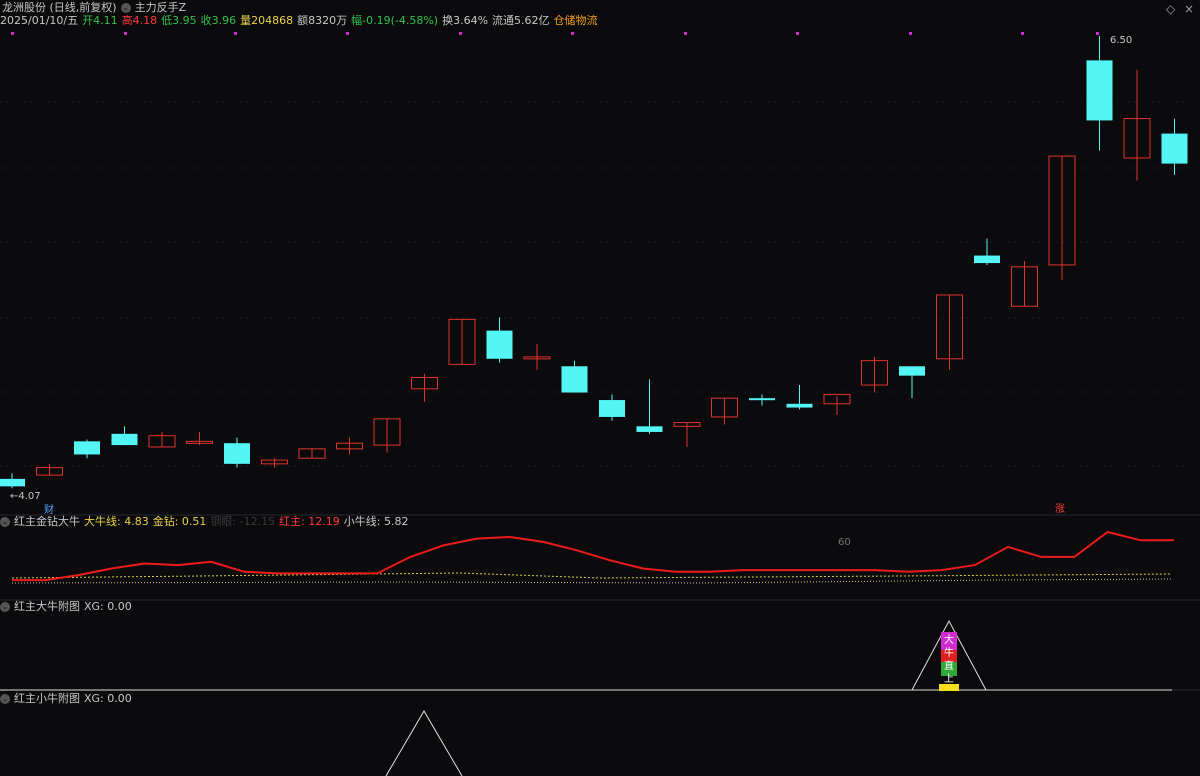 This screenshot has height=776, width=1200. I want to click on red-main-line, so click(593, 556).